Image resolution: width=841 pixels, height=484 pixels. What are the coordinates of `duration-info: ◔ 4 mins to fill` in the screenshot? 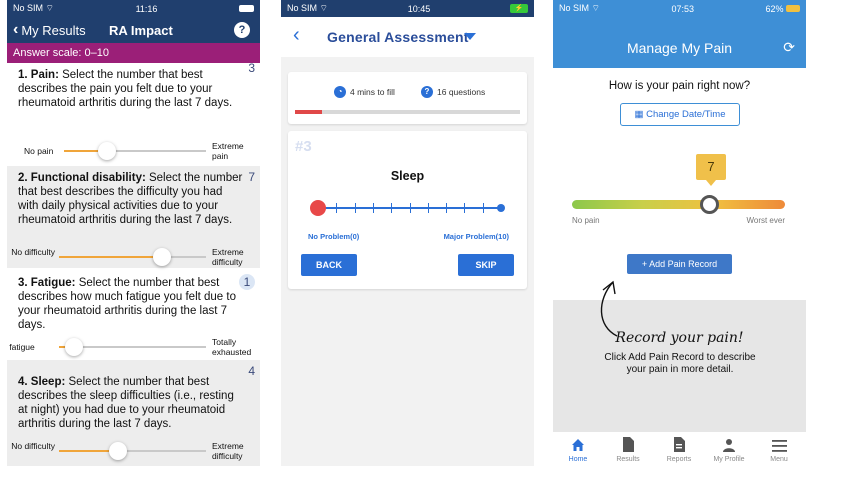 It's located at (364, 92).